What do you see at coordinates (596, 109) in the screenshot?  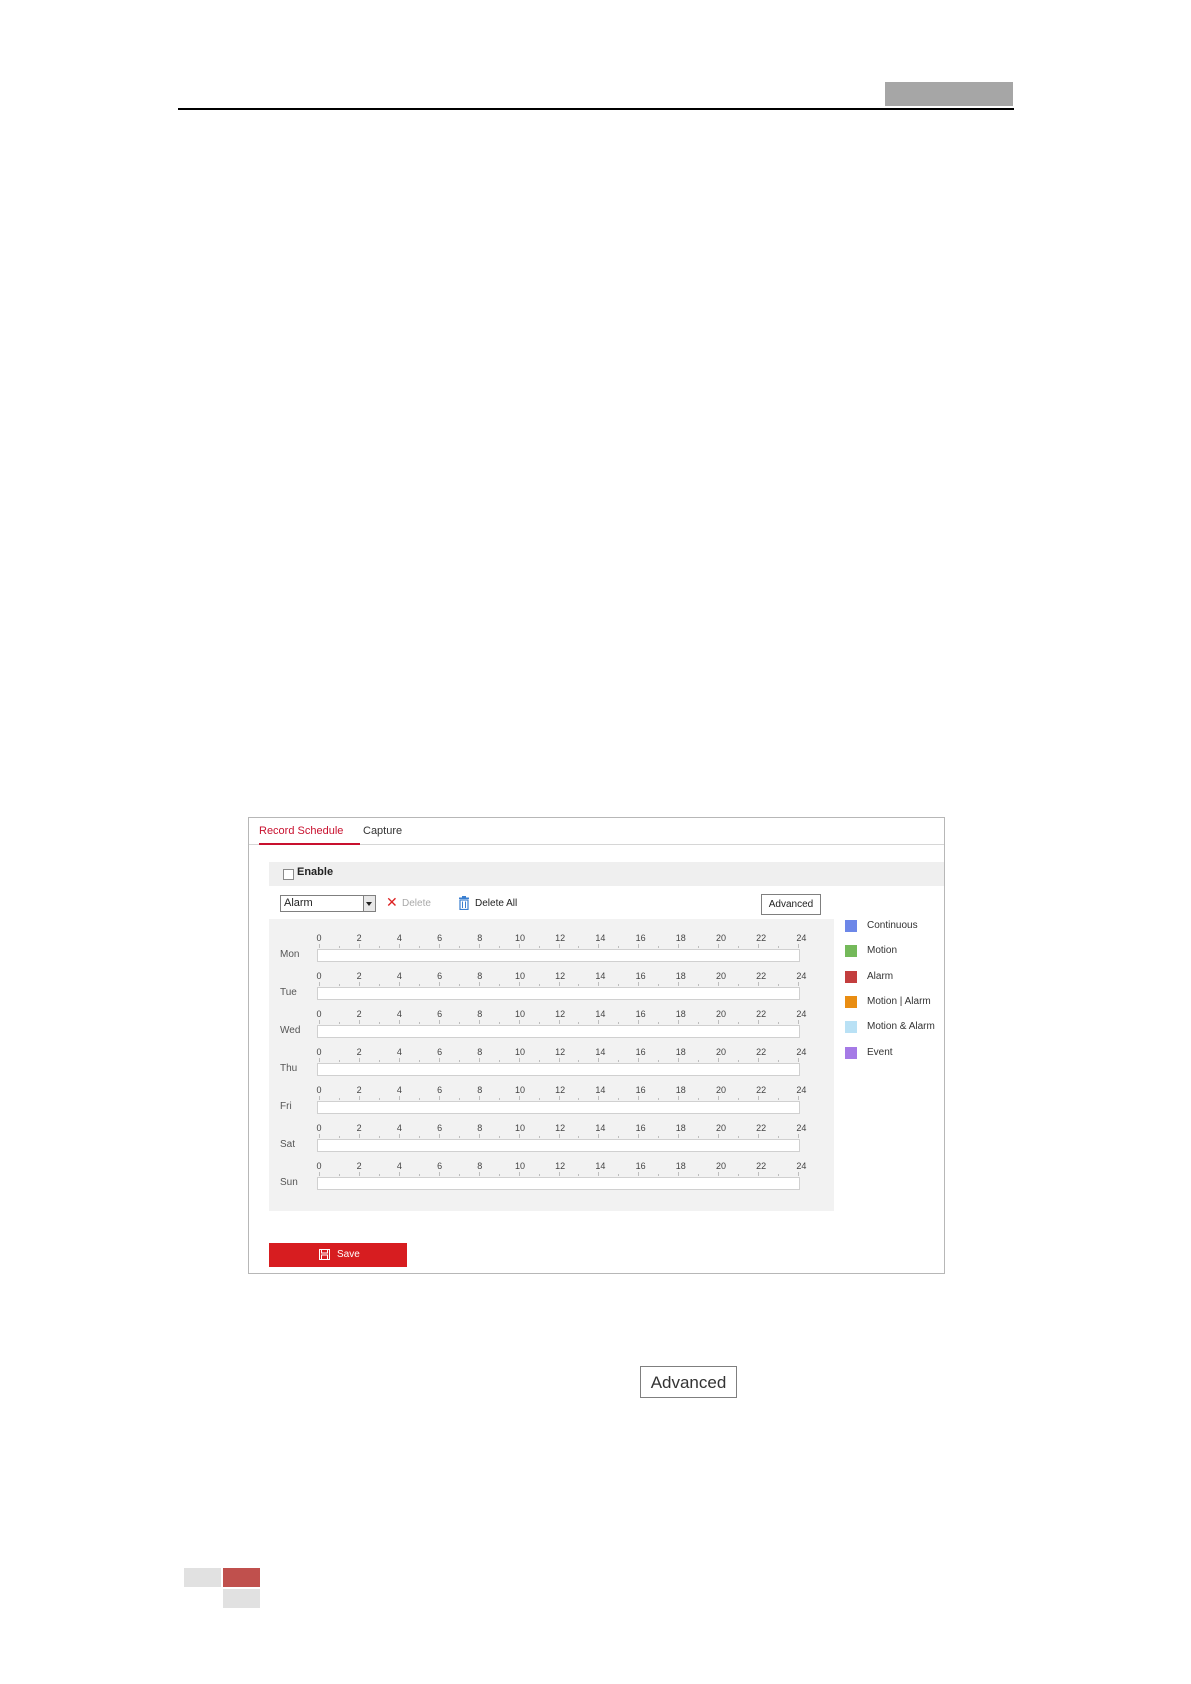 I see `header-rule` at bounding box center [596, 109].